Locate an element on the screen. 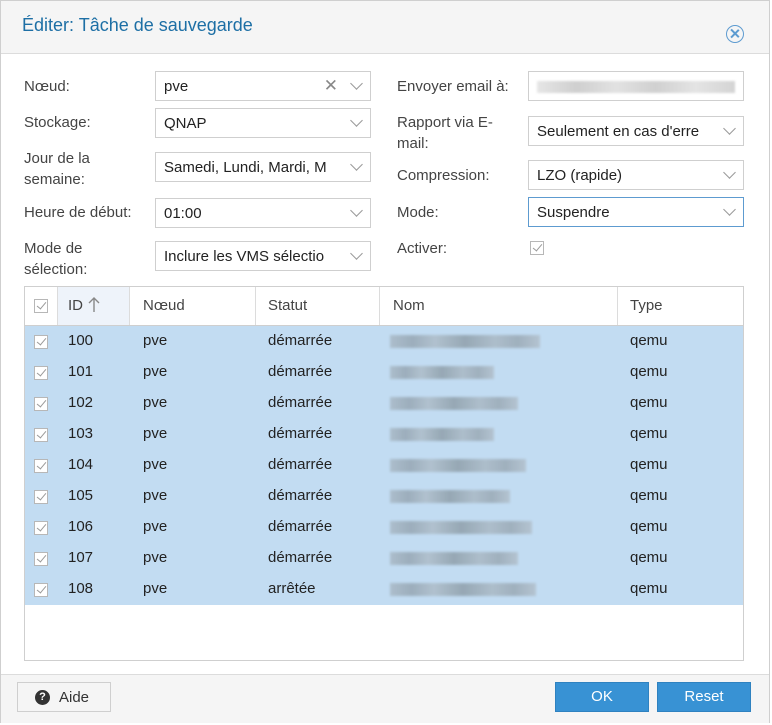 The width and height of the screenshot is (772, 725). start-time-label: Heure de début: is located at coordinates (78, 212).